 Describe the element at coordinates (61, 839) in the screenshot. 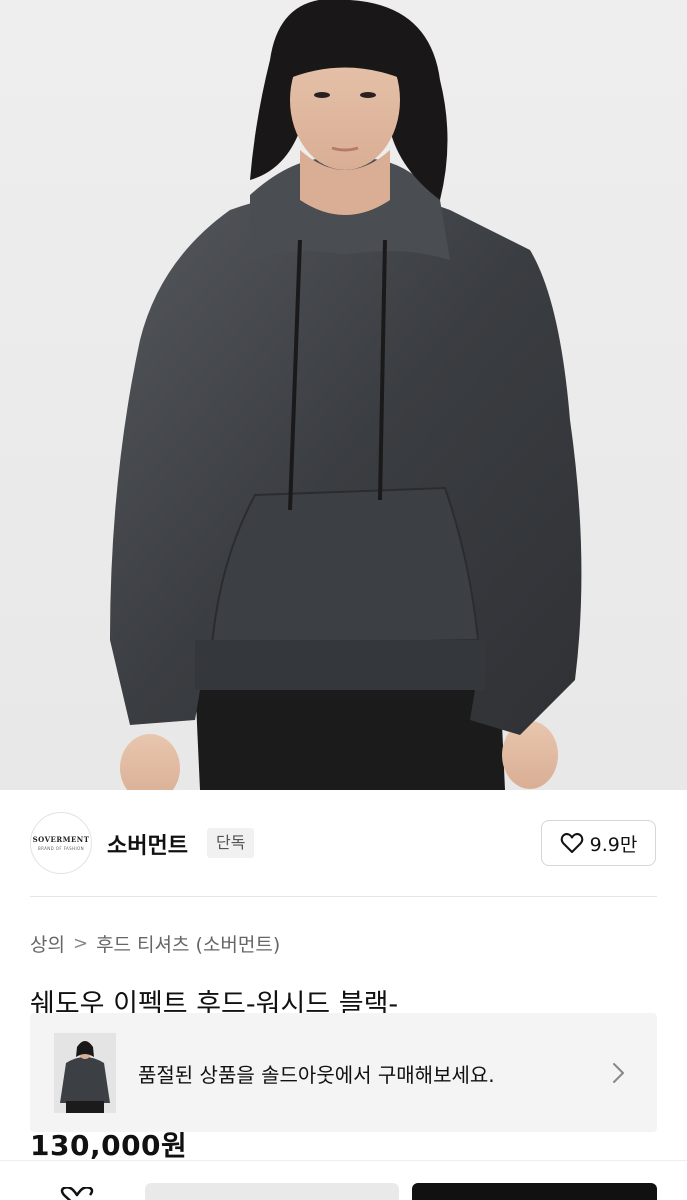

I see `brand-logo-text: SOVERMENT` at that location.